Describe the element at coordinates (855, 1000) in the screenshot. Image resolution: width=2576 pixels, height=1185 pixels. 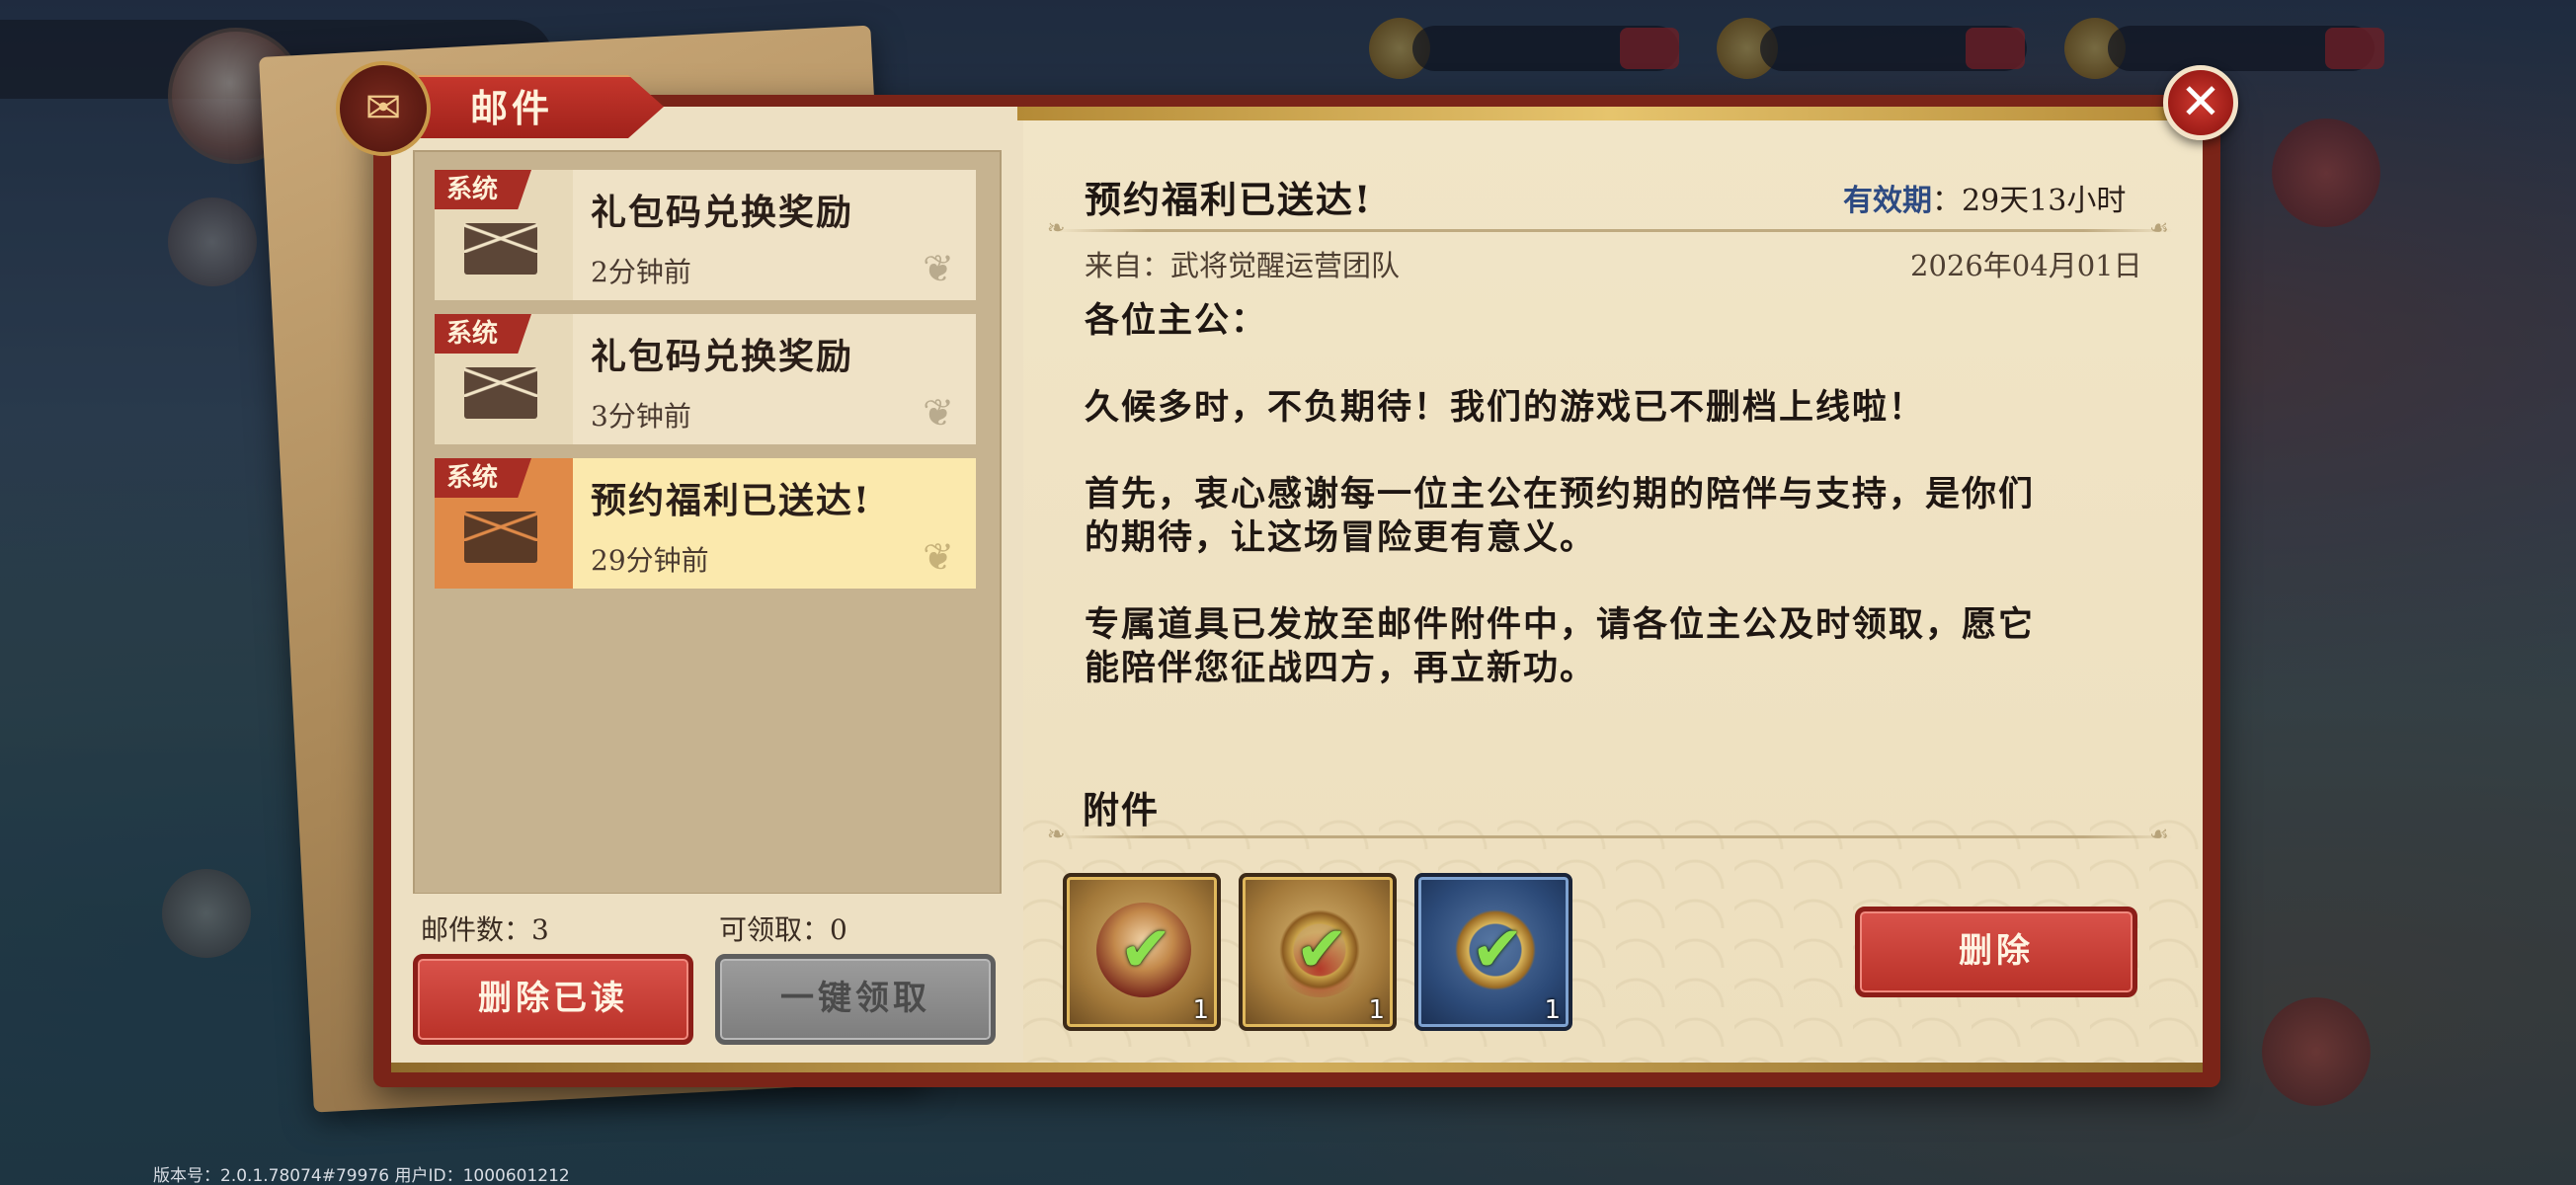
I see `claim-all-button: 一键领取` at that location.